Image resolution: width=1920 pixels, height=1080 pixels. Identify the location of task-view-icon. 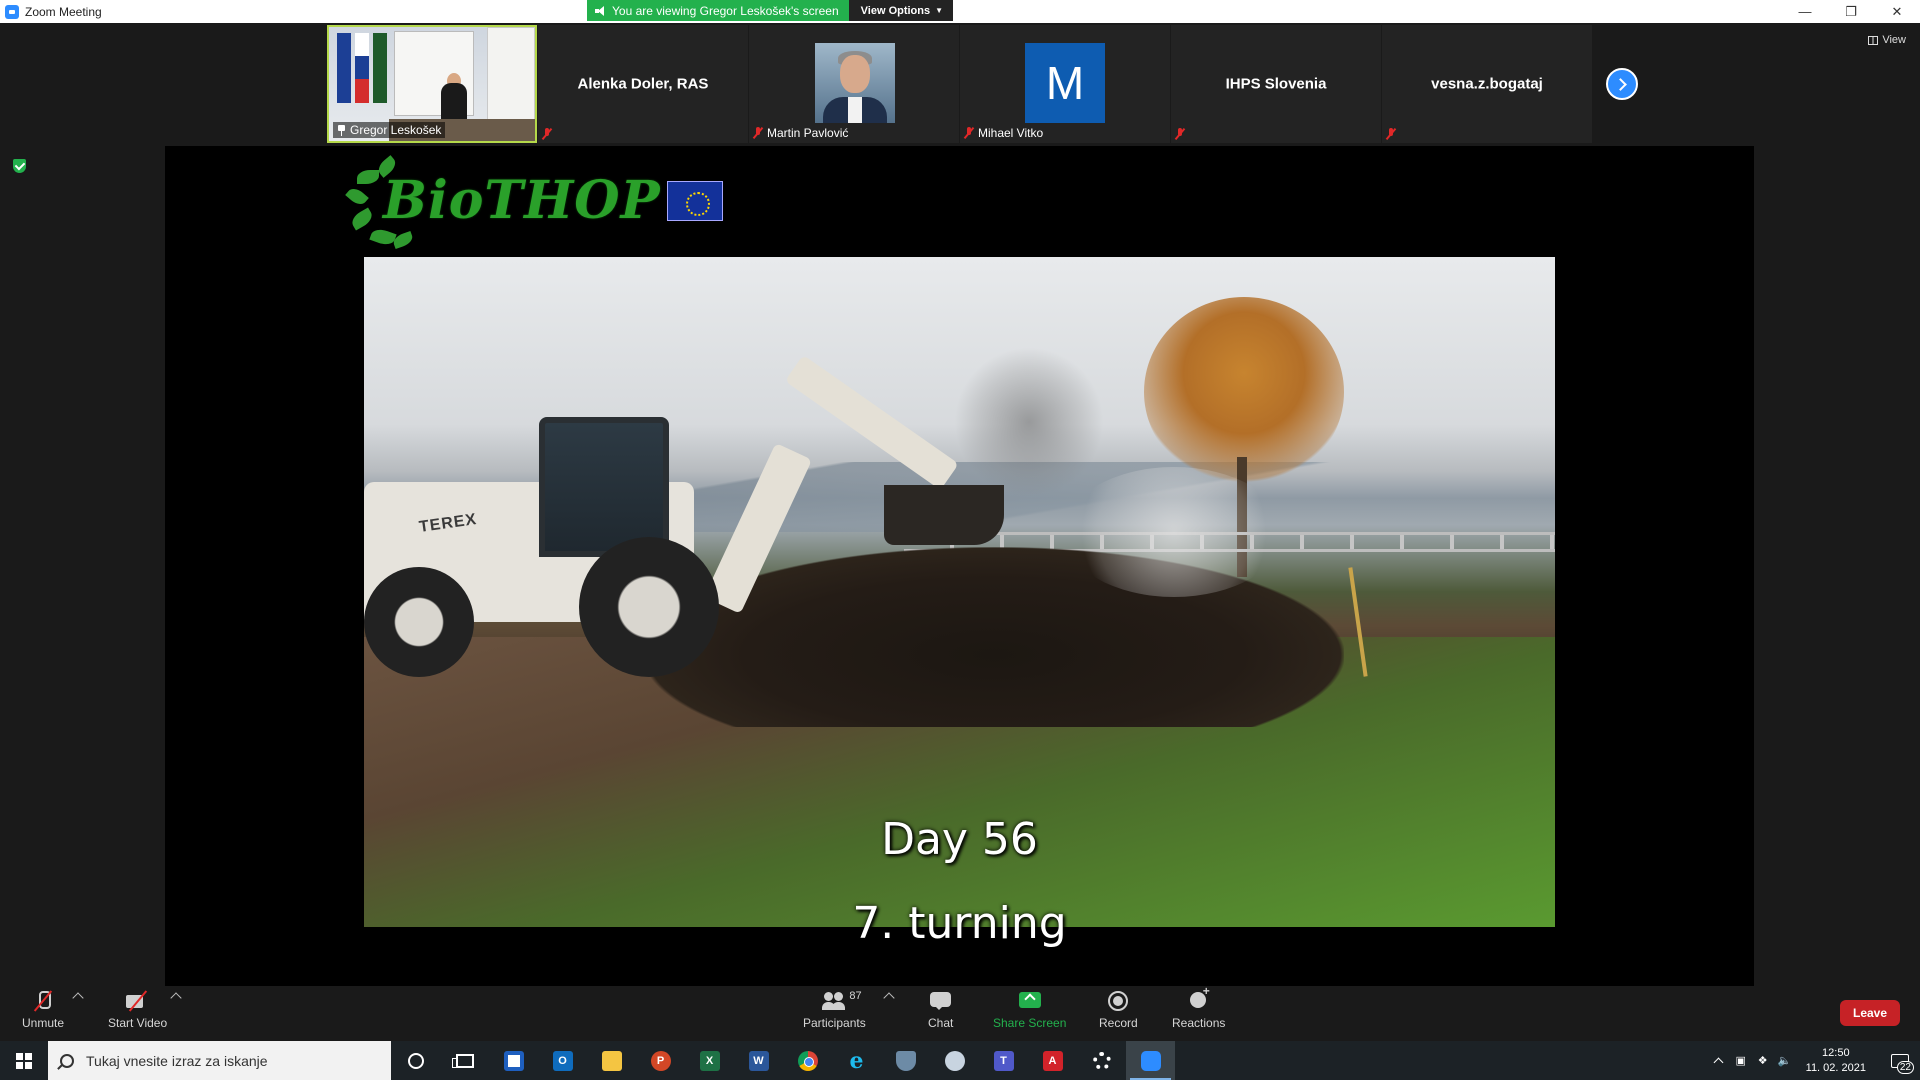
(462, 1060).